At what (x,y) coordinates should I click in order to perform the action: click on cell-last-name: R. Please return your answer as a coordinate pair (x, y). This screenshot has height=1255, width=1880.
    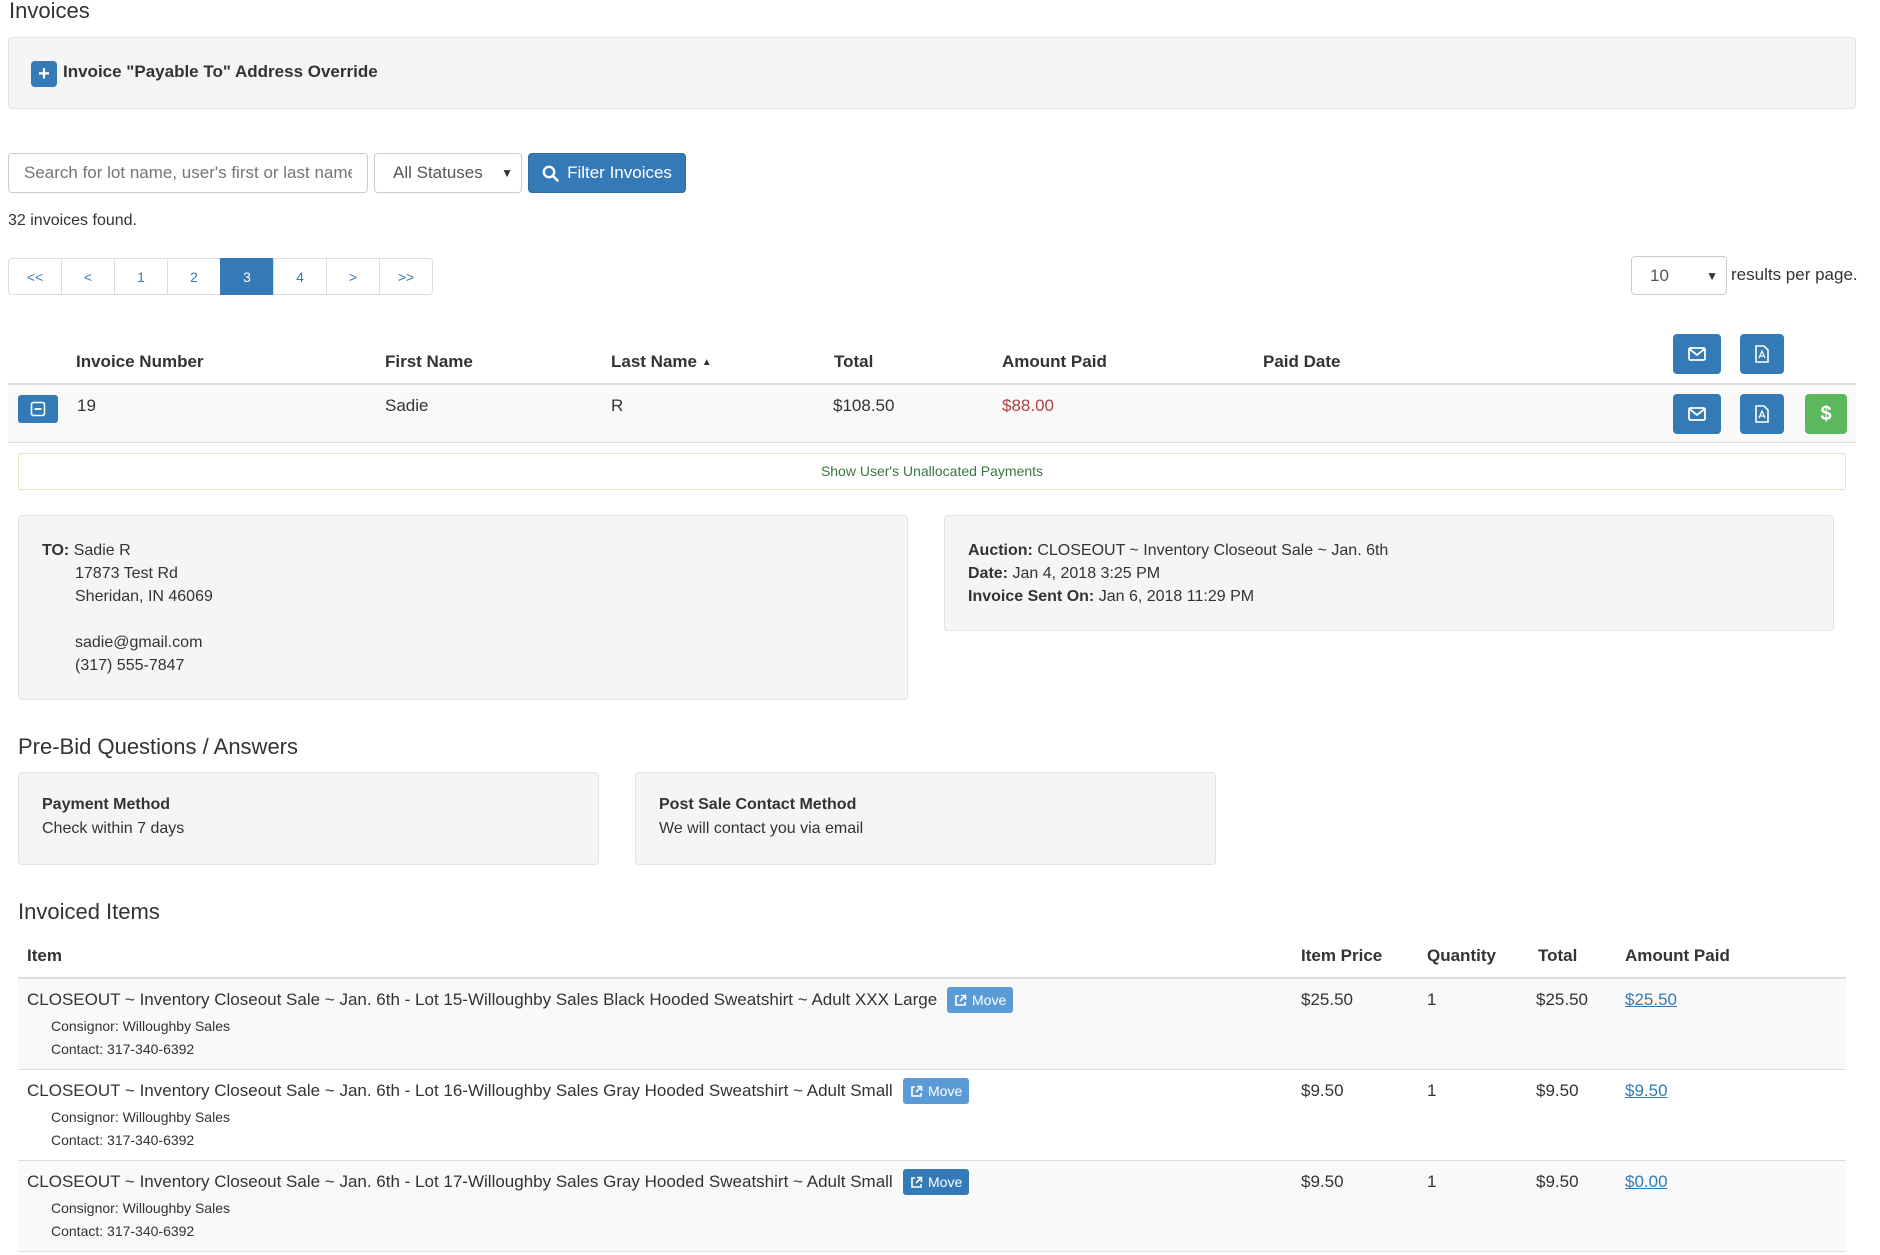
    Looking at the image, I should click on (617, 405).